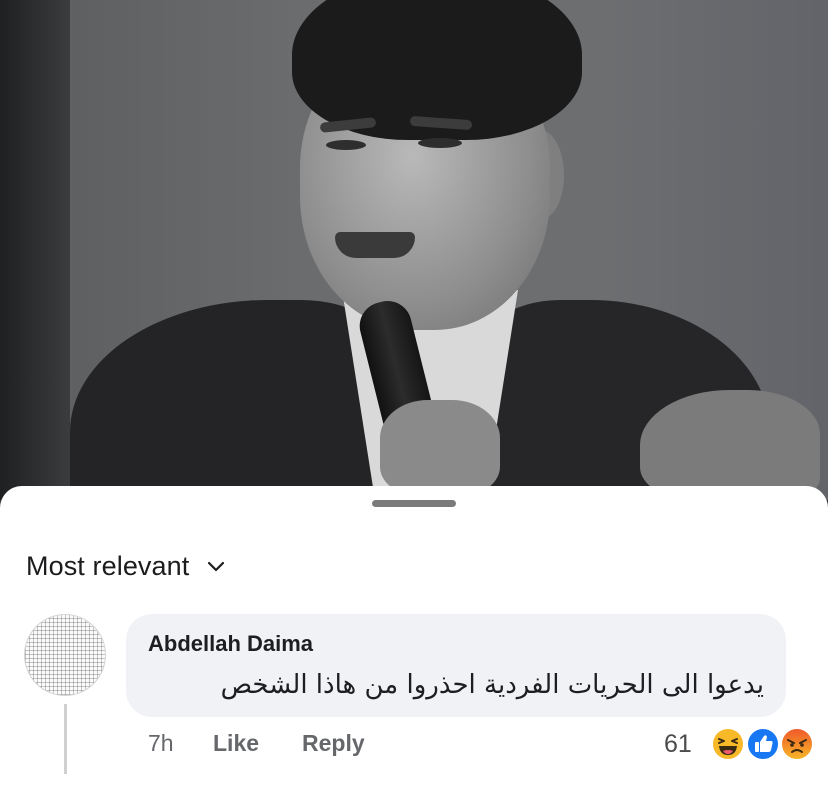 This screenshot has width=828, height=786. Describe the element at coordinates (333, 743) in the screenshot. I see `reply-button: Reply` at that location.